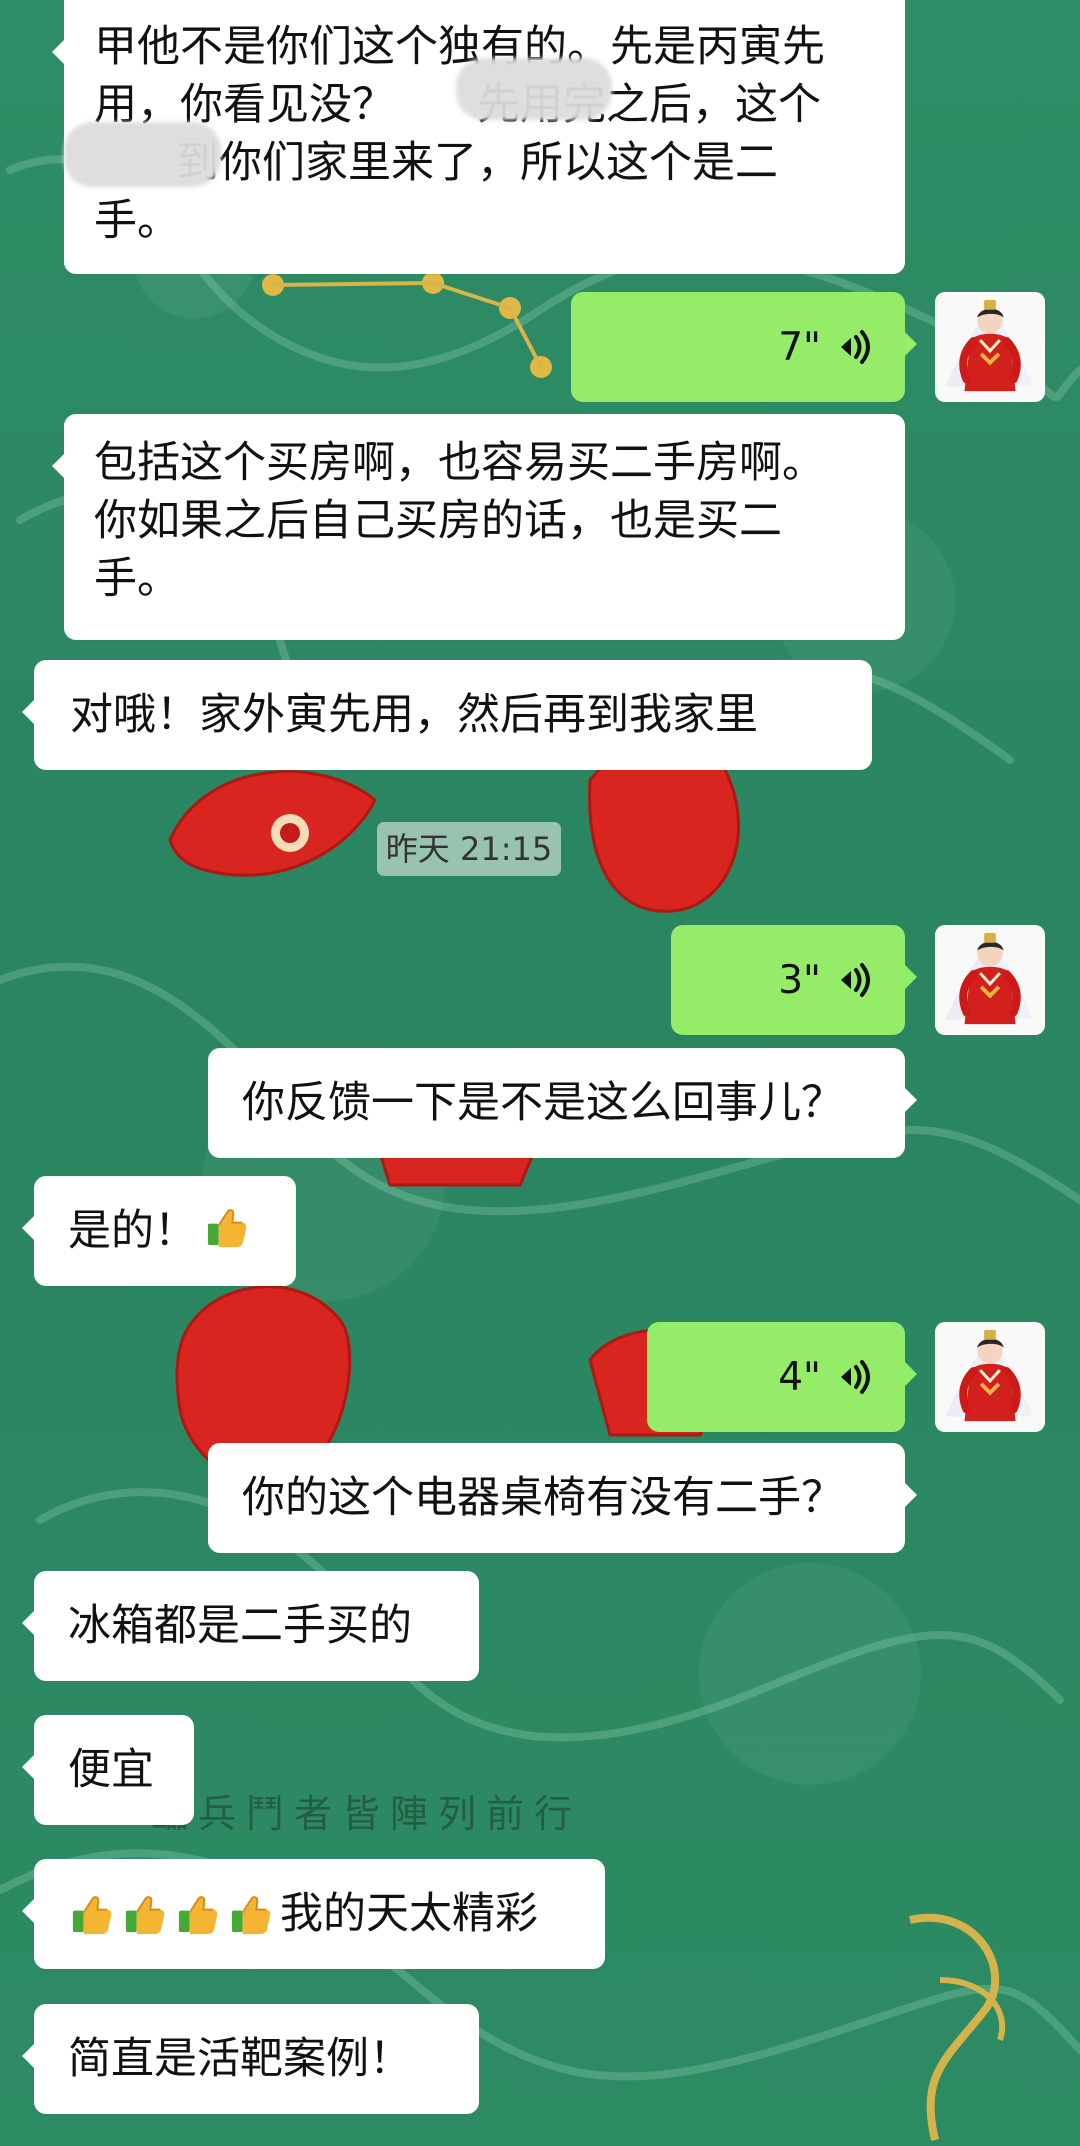  I want to click on outgoing-message-second-hand-text: 你的这个电器桌椅有没有二手？, so click(543, 1498).